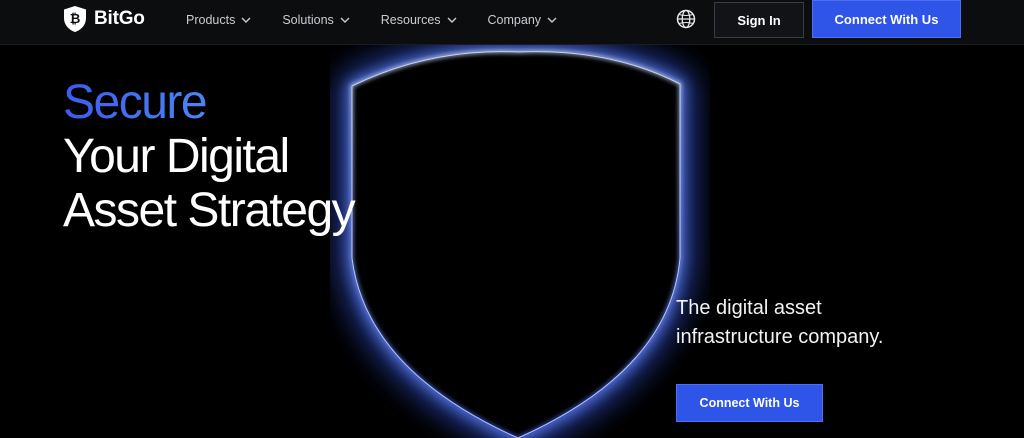 Image resolution: width=1024 pixels, height=438 pixels. I want to click on nav-item-label: Products, so click(211, 20).